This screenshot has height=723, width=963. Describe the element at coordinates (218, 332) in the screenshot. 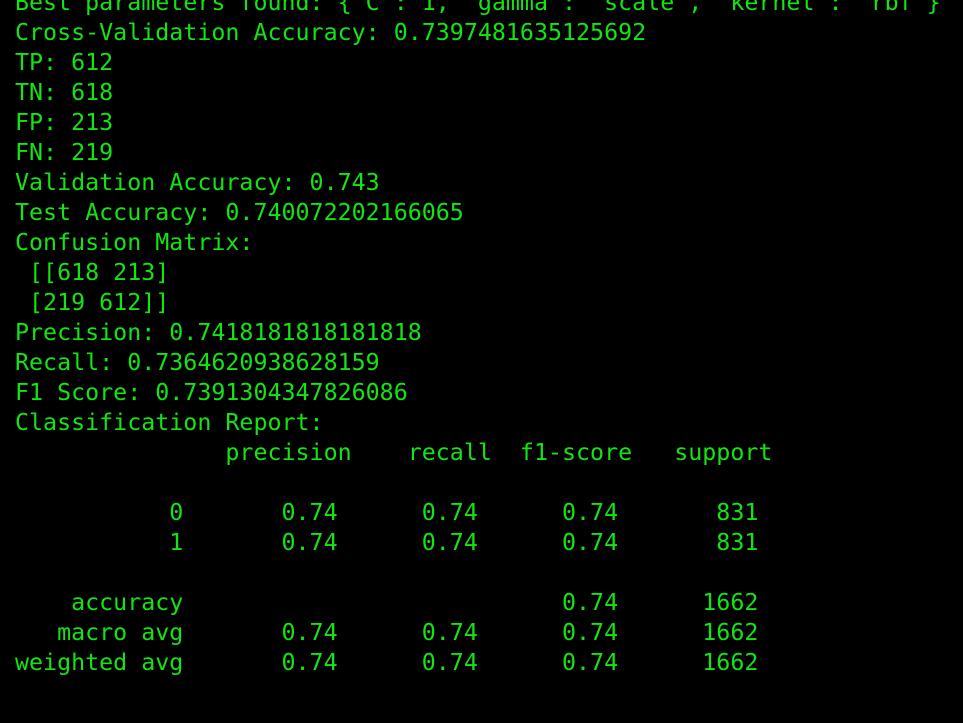

I see `precision-line: Precision: 0.7418181818181818` at that location.